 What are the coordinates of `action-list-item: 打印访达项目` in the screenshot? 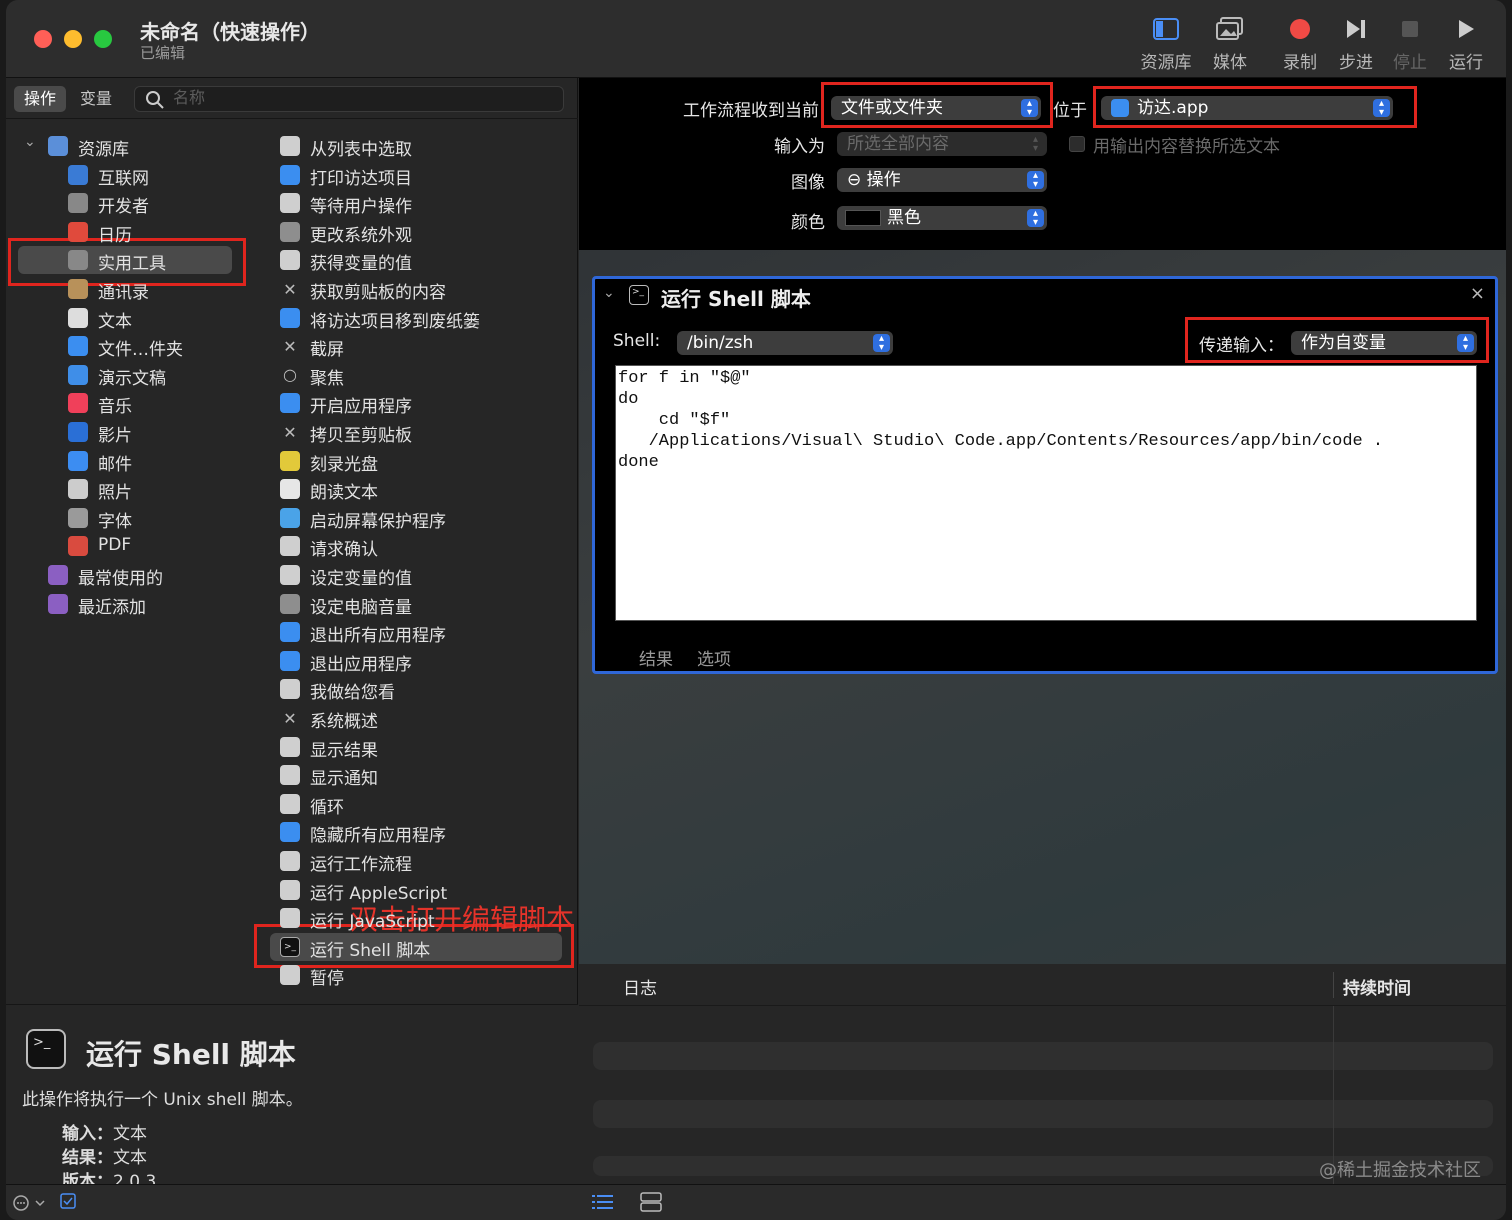 It's located at (418, 175).